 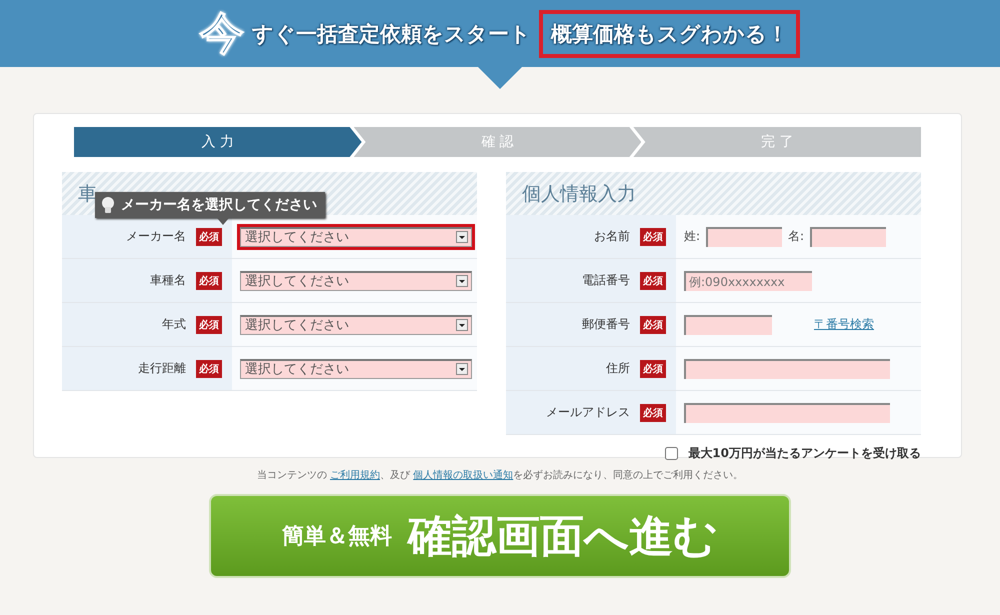 I want to click on field-label: メールアドレス, so click(x=588, y=412).